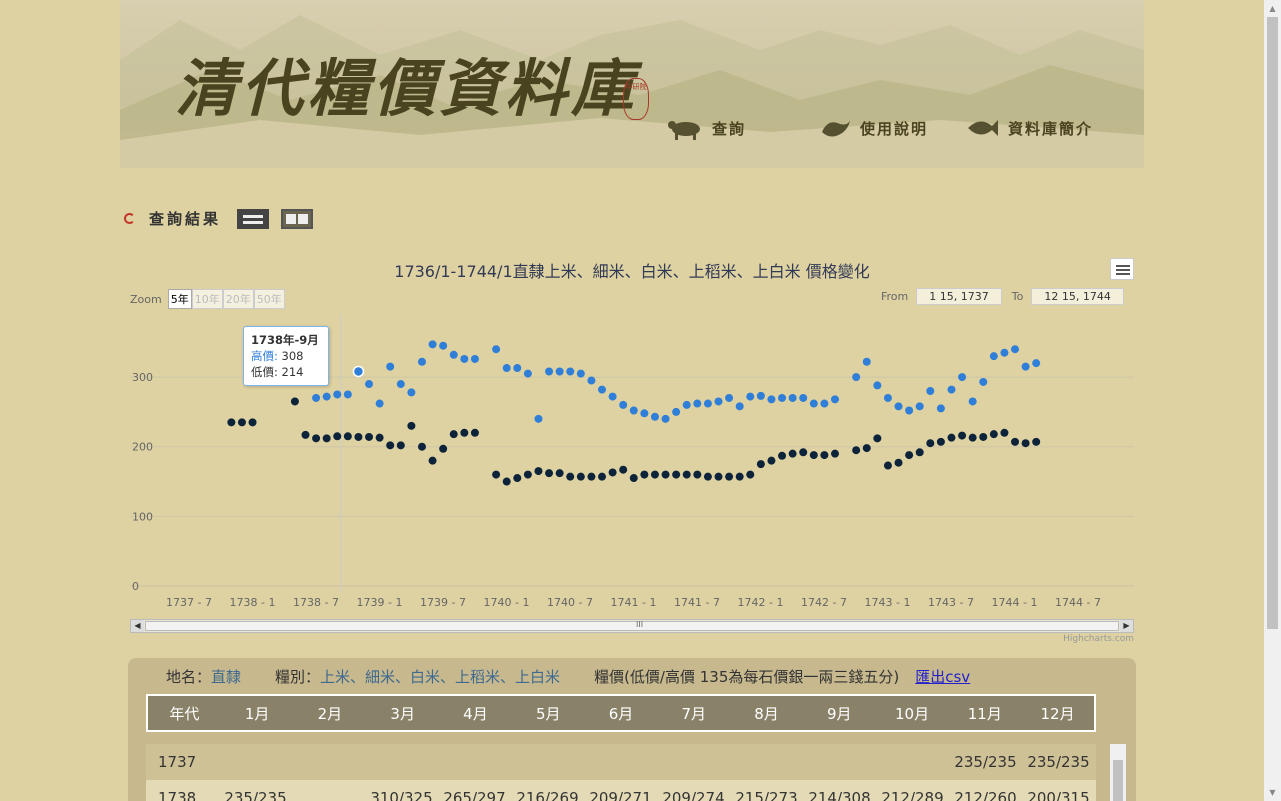 This screenshot has width=1281, height=801. What do you see at coordinates (942, 676) in the screenshot?
I see `export-csv-link: 匯出csv` at bounding box center [942, 676].